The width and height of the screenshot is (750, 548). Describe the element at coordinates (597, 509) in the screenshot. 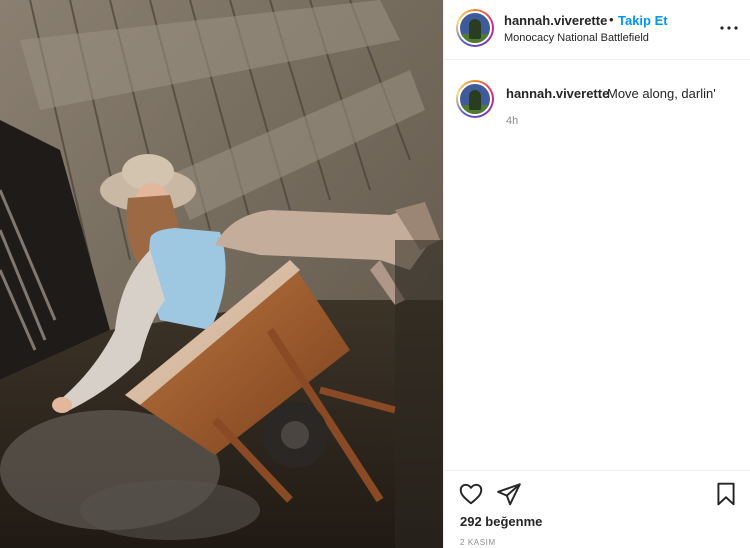

I see `post-actions: 292 beğenme 2 KASIM` at that location.